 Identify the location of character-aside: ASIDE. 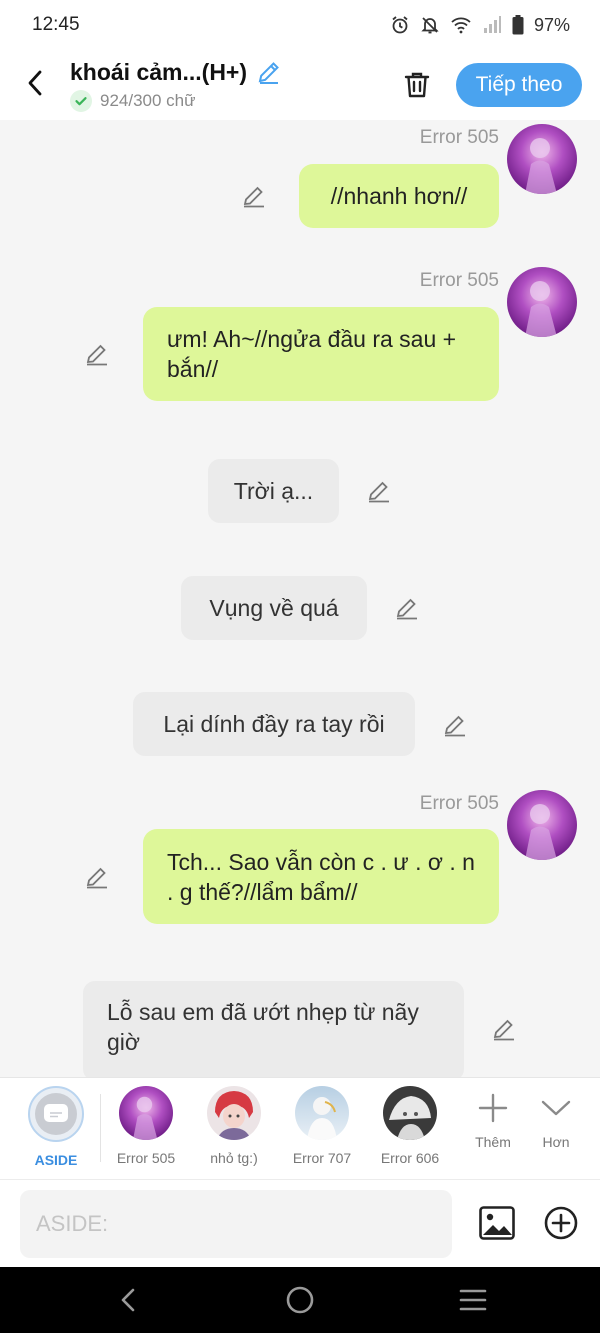
(56, 1127).